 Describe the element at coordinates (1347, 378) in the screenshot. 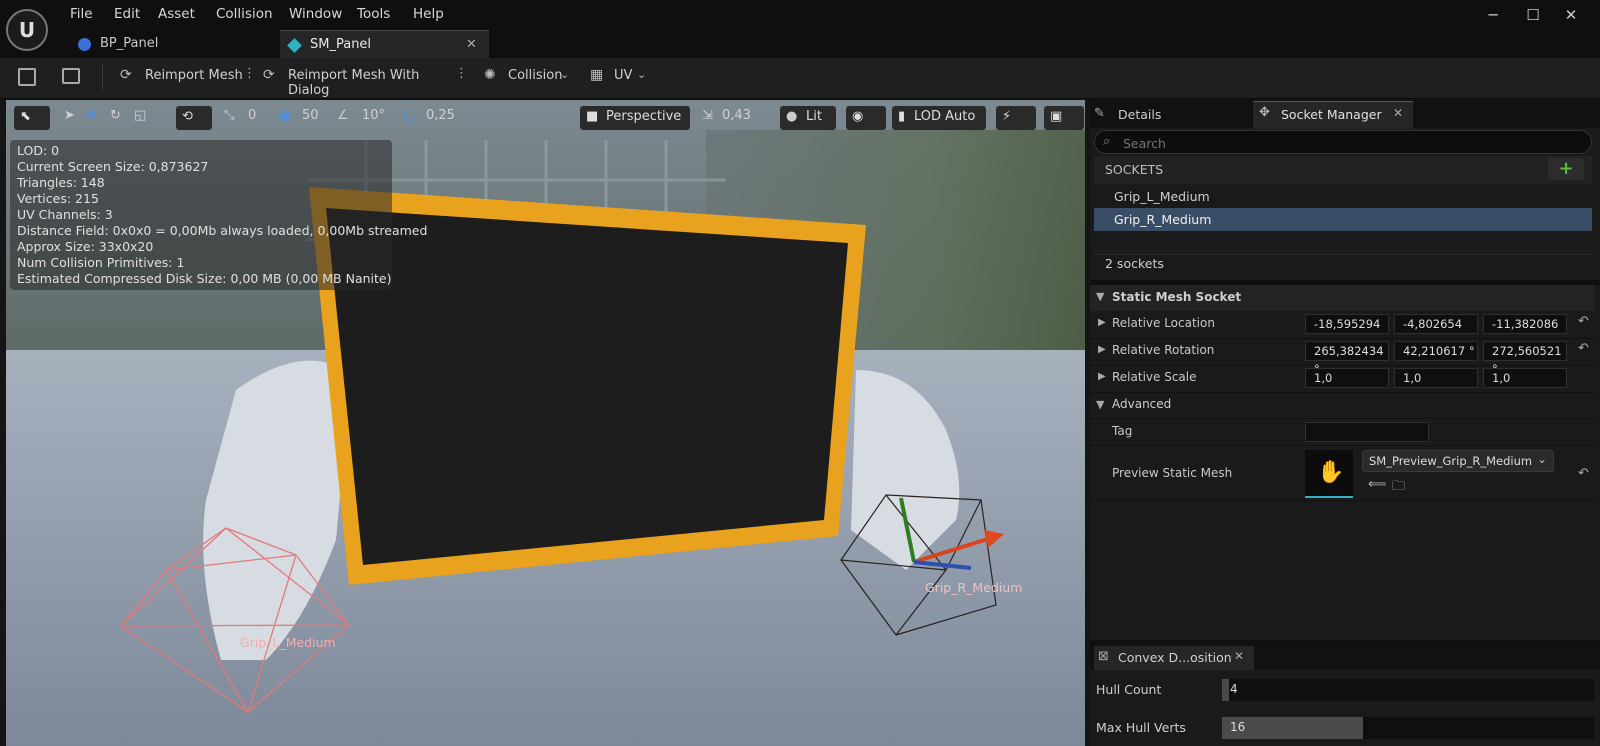

I see `scale-x-field: 1,0` at that location.